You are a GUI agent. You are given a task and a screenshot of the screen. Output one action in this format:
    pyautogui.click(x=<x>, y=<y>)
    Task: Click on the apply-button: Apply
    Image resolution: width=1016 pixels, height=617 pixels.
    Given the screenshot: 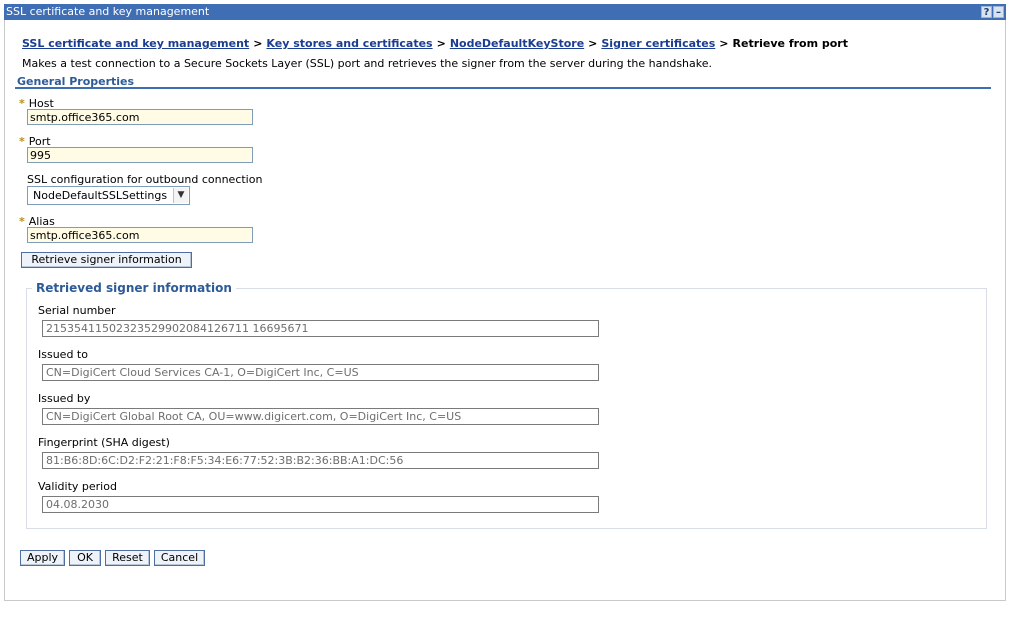 What is the action you would take?
    pyautogui.click(x=42, y=558)
    